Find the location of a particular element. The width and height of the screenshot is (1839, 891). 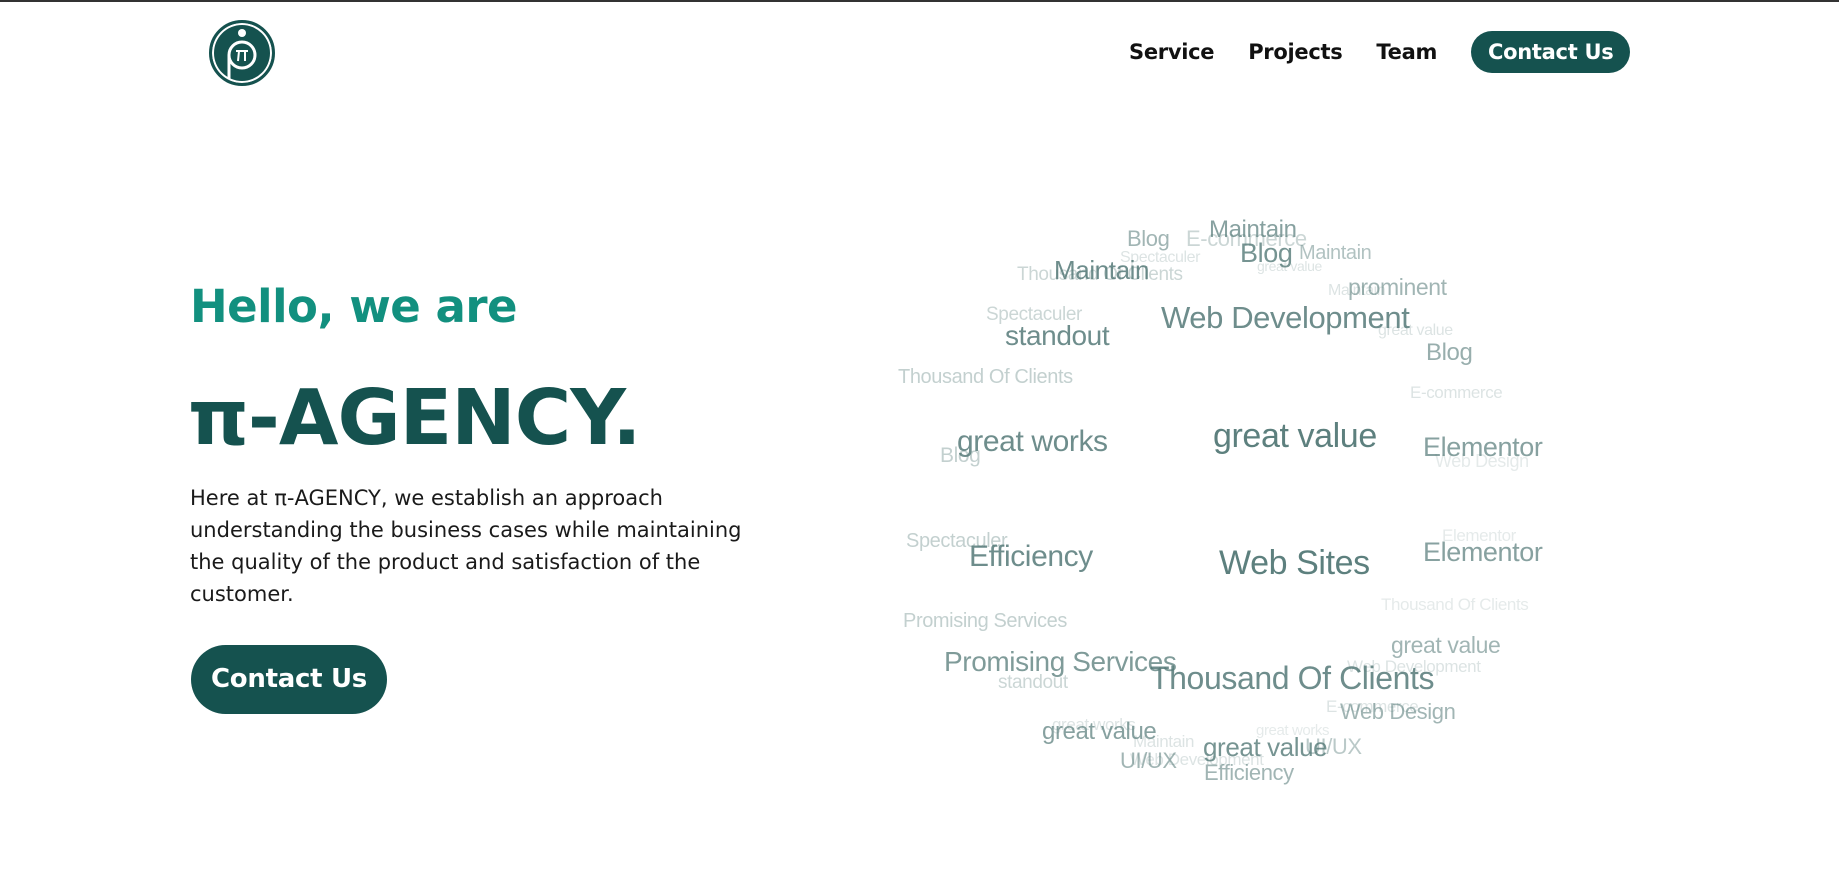

pi-logo-icon is located at coordinates (242, 53).